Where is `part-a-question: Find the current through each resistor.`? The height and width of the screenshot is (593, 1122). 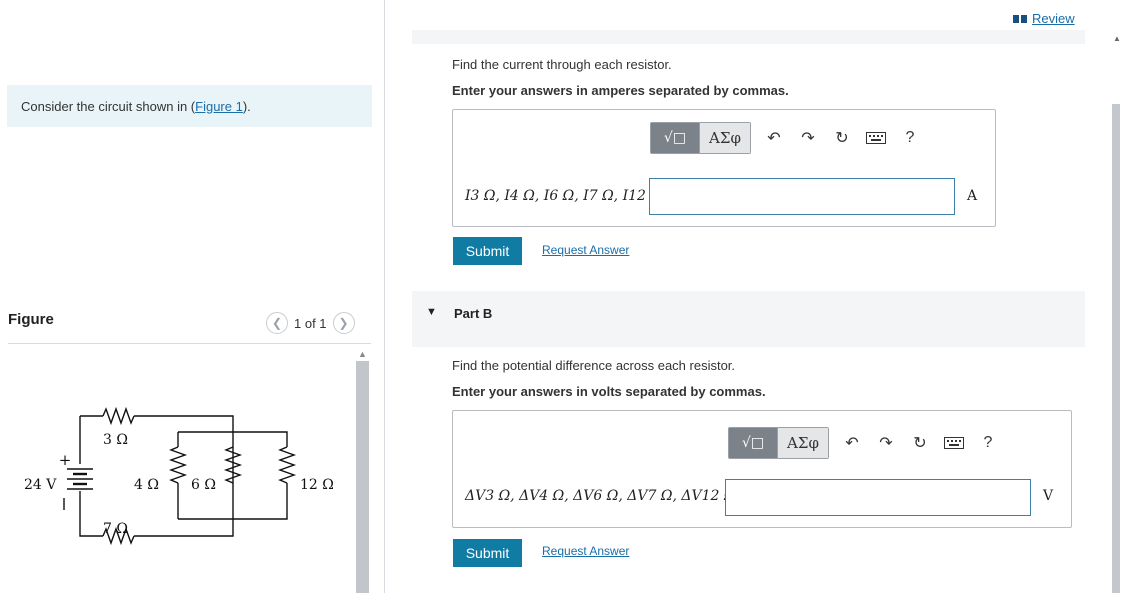
part-a-question: Find the current through each resistor. is located at coordinates (562, 64).